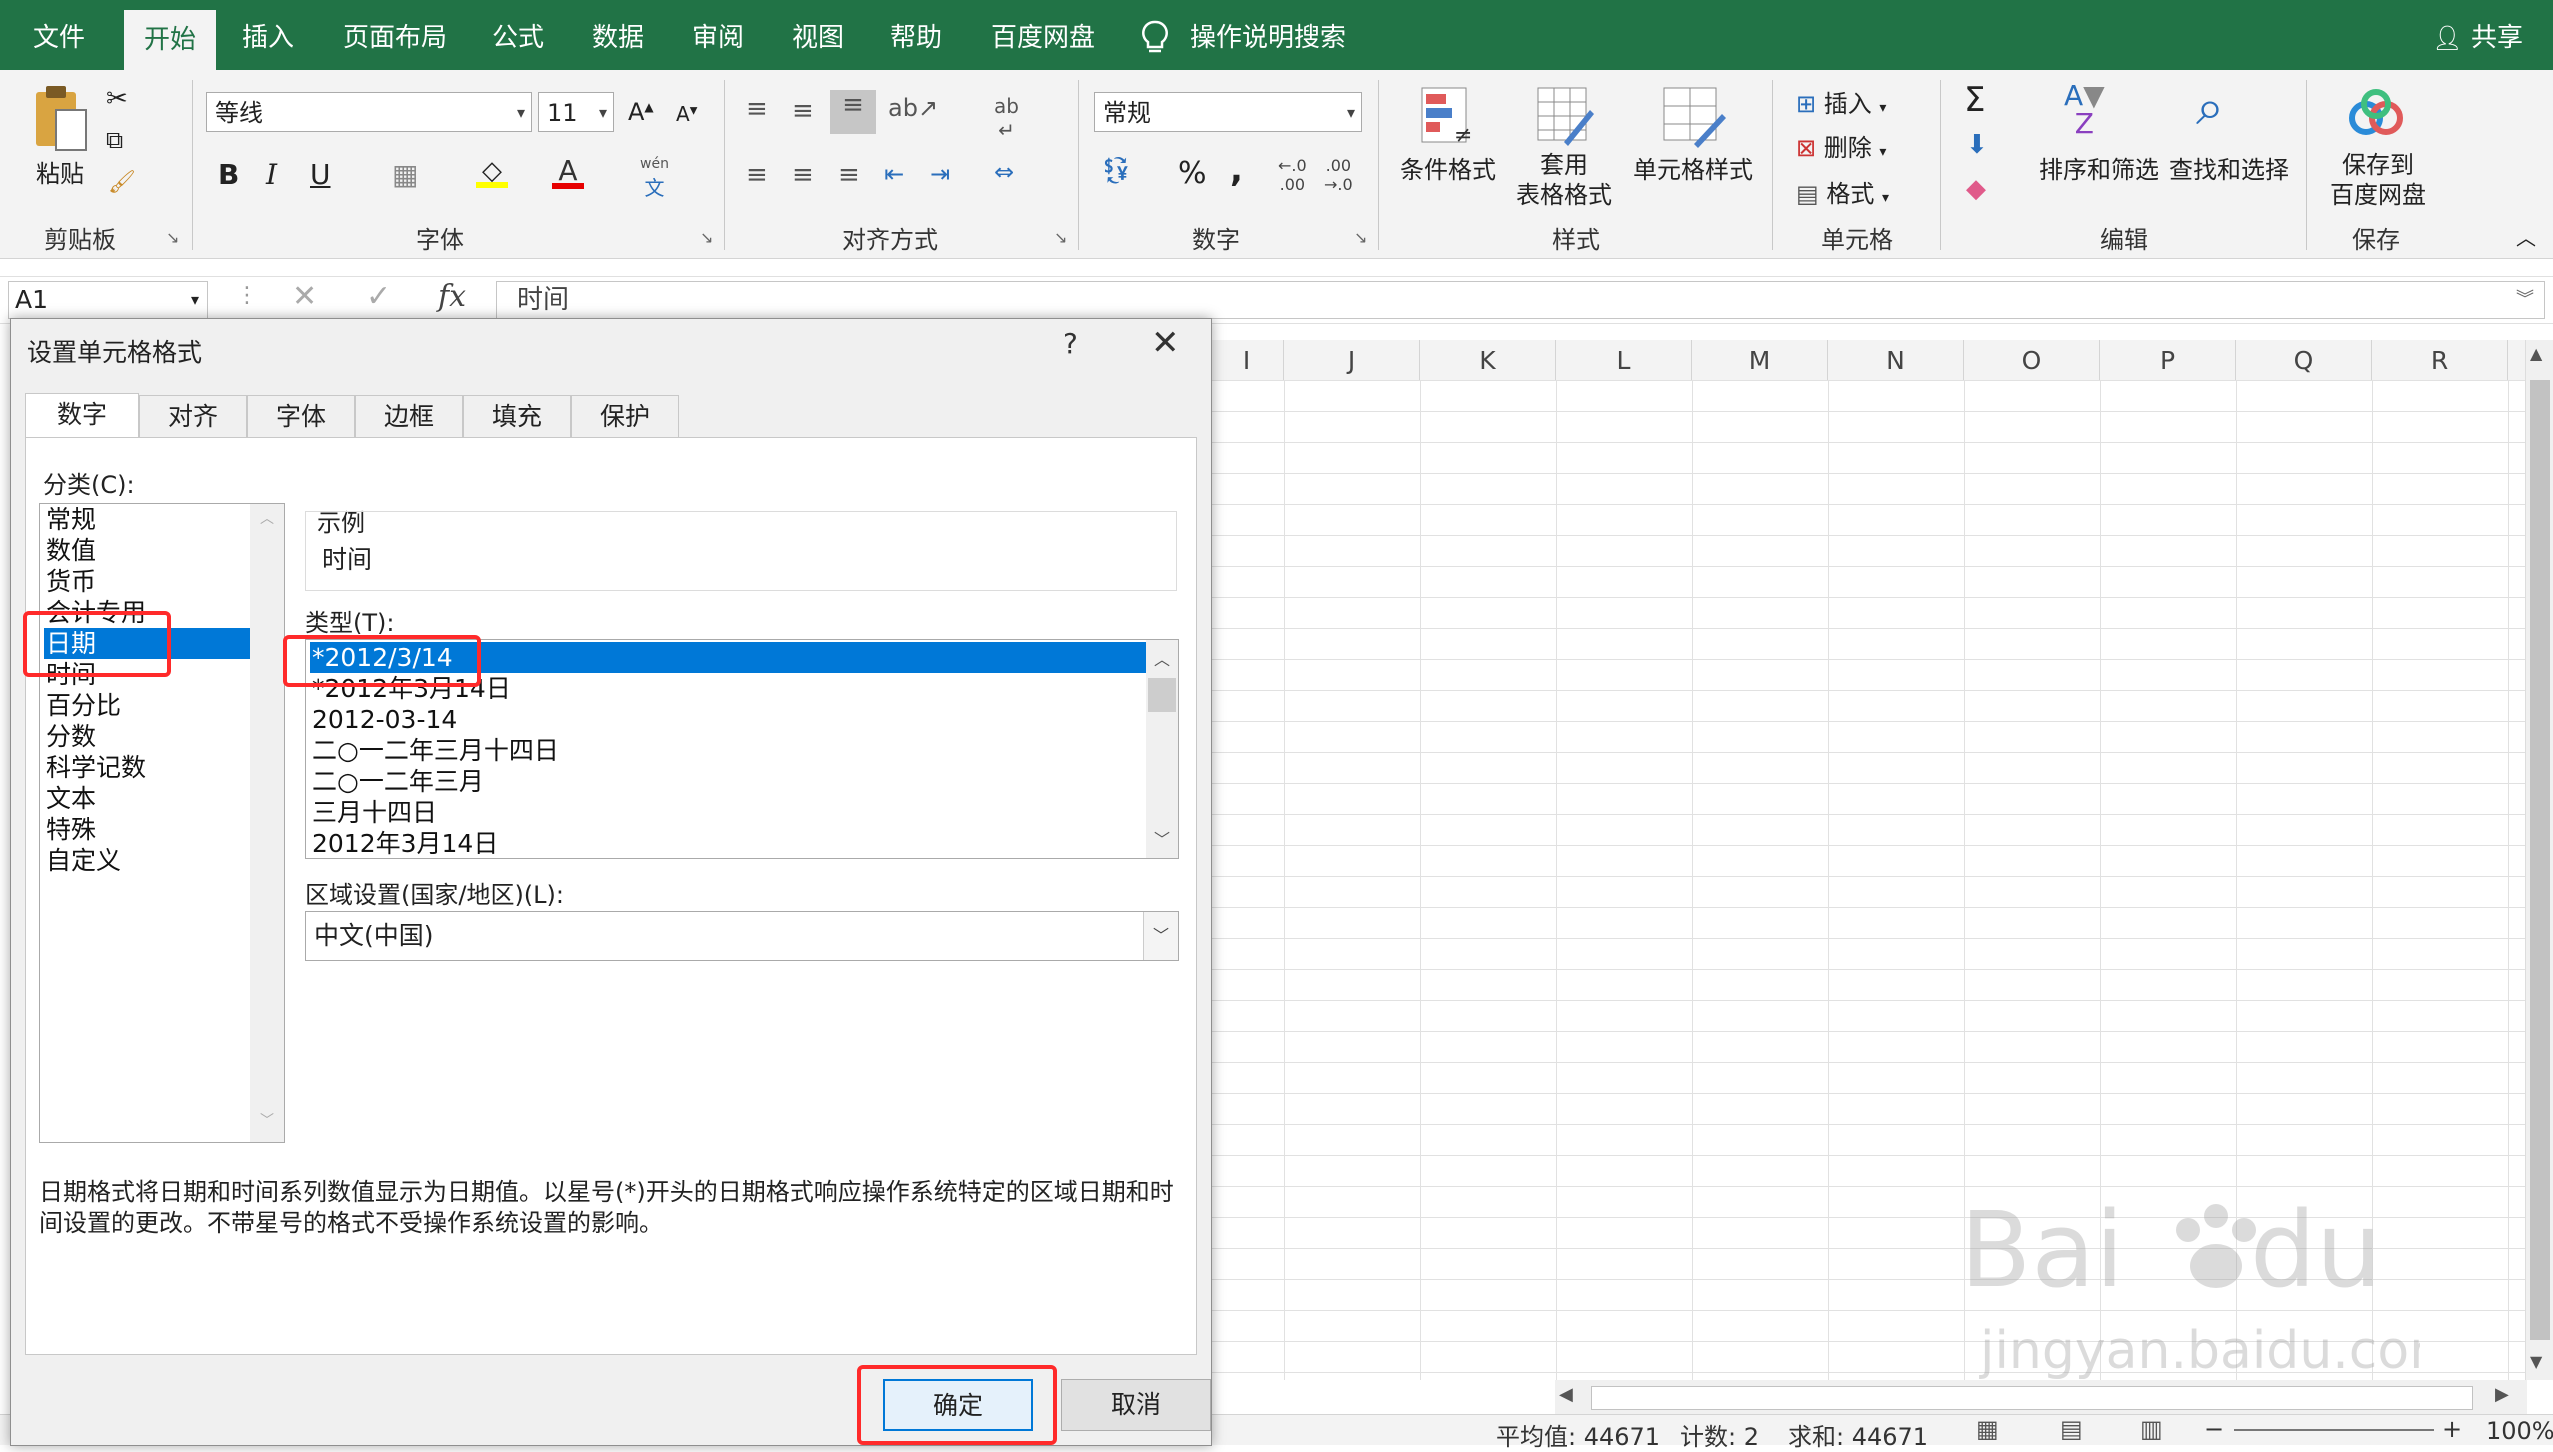  I want to click on tab-insert: 插入, so click(268, 35).